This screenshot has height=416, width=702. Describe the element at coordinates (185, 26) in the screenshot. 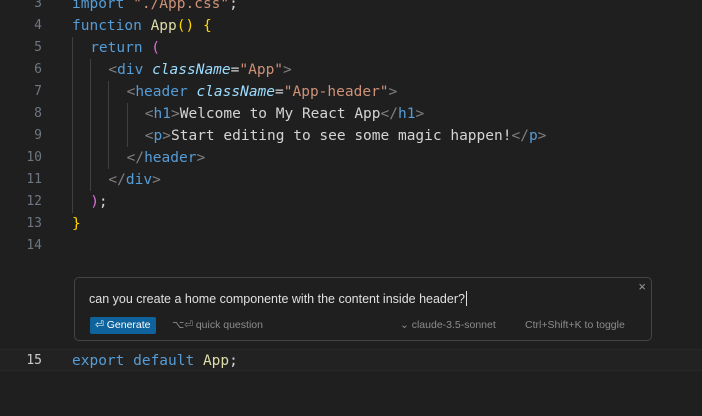

I see `code-token: ()` at that location.